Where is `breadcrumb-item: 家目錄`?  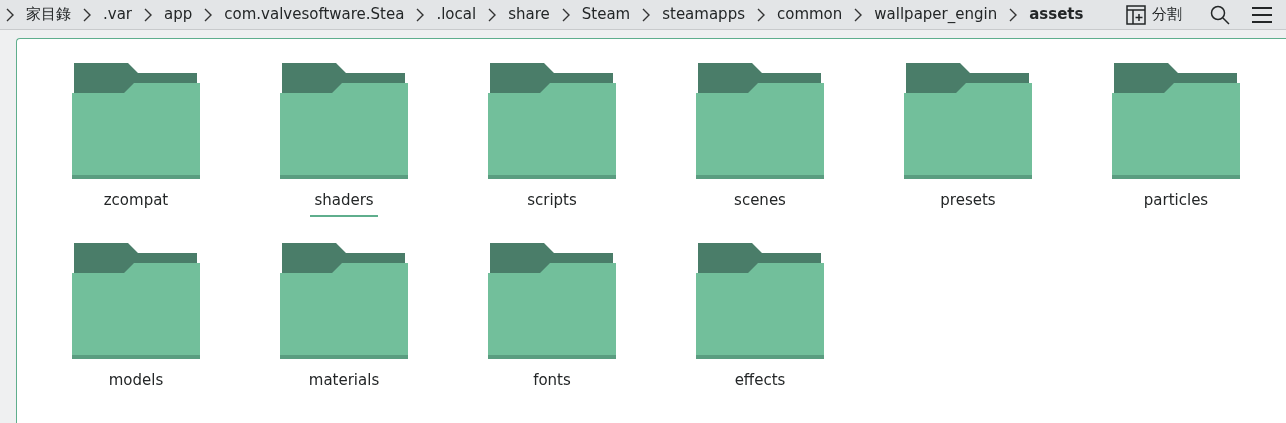
breadcrumb-item: 家目錄 is located at coordinates (48, 14).